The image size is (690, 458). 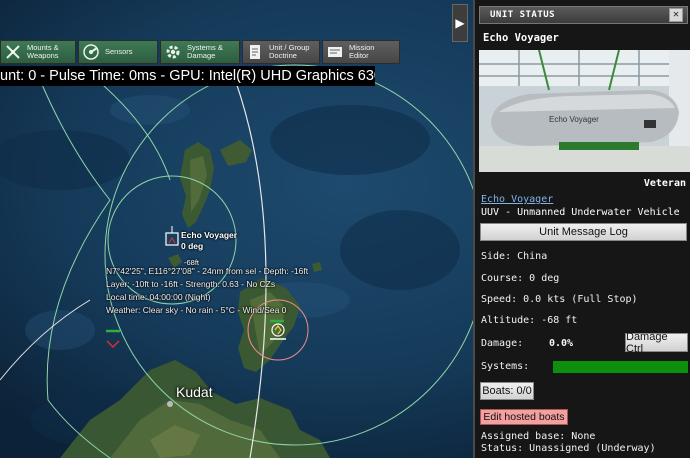 What do you see at coordinates (664, 183) in the screenshot?
I see `unit-rank: Veteran` at bounding box center [664, 183].